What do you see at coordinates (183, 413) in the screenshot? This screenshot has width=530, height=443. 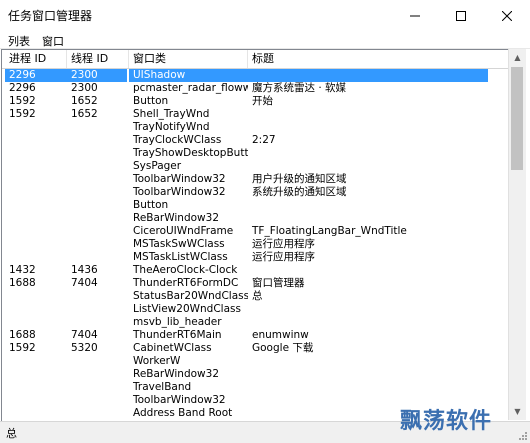 I see `cell-class: Address Band Root` at bounding box center [183, 413].